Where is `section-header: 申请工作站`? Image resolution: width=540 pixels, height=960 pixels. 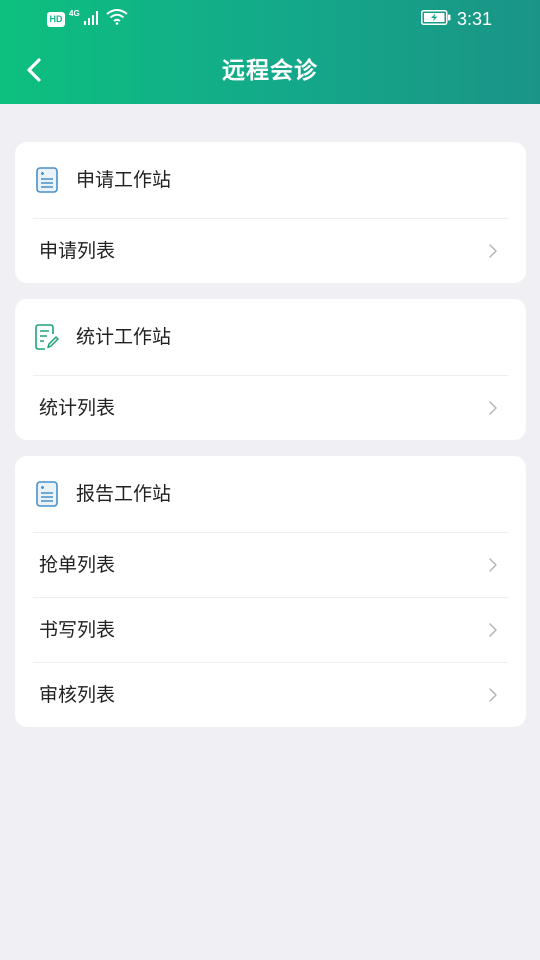 section-header: 申请工作站 is located at coordinates (270, 180).